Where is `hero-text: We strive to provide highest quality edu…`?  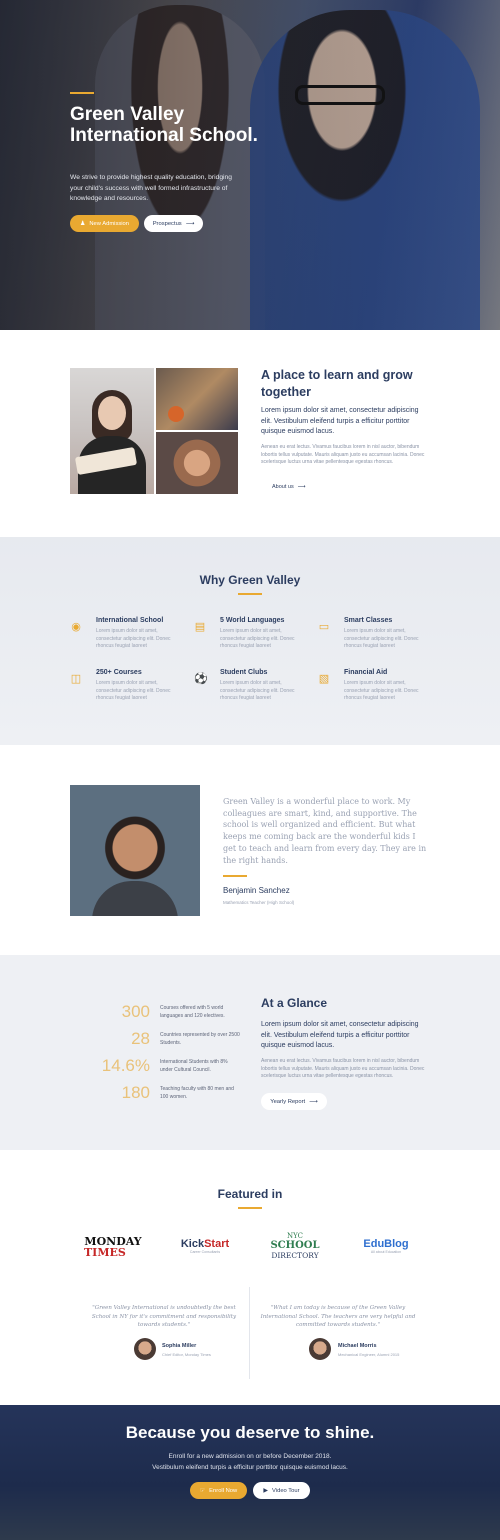
hero-text: We strive to provide highest quality edu… is located at coordinates (151, 188).